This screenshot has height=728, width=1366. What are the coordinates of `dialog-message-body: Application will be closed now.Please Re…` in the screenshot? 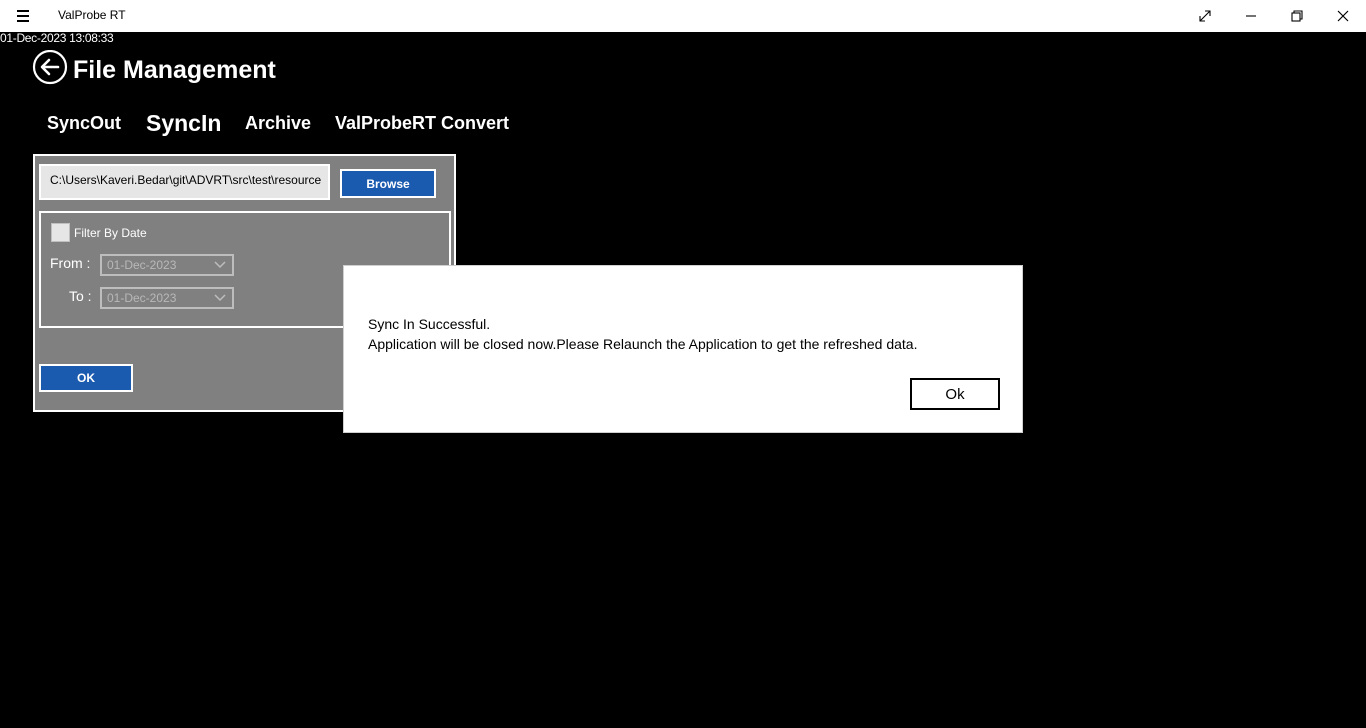 It's located at (643, 344).